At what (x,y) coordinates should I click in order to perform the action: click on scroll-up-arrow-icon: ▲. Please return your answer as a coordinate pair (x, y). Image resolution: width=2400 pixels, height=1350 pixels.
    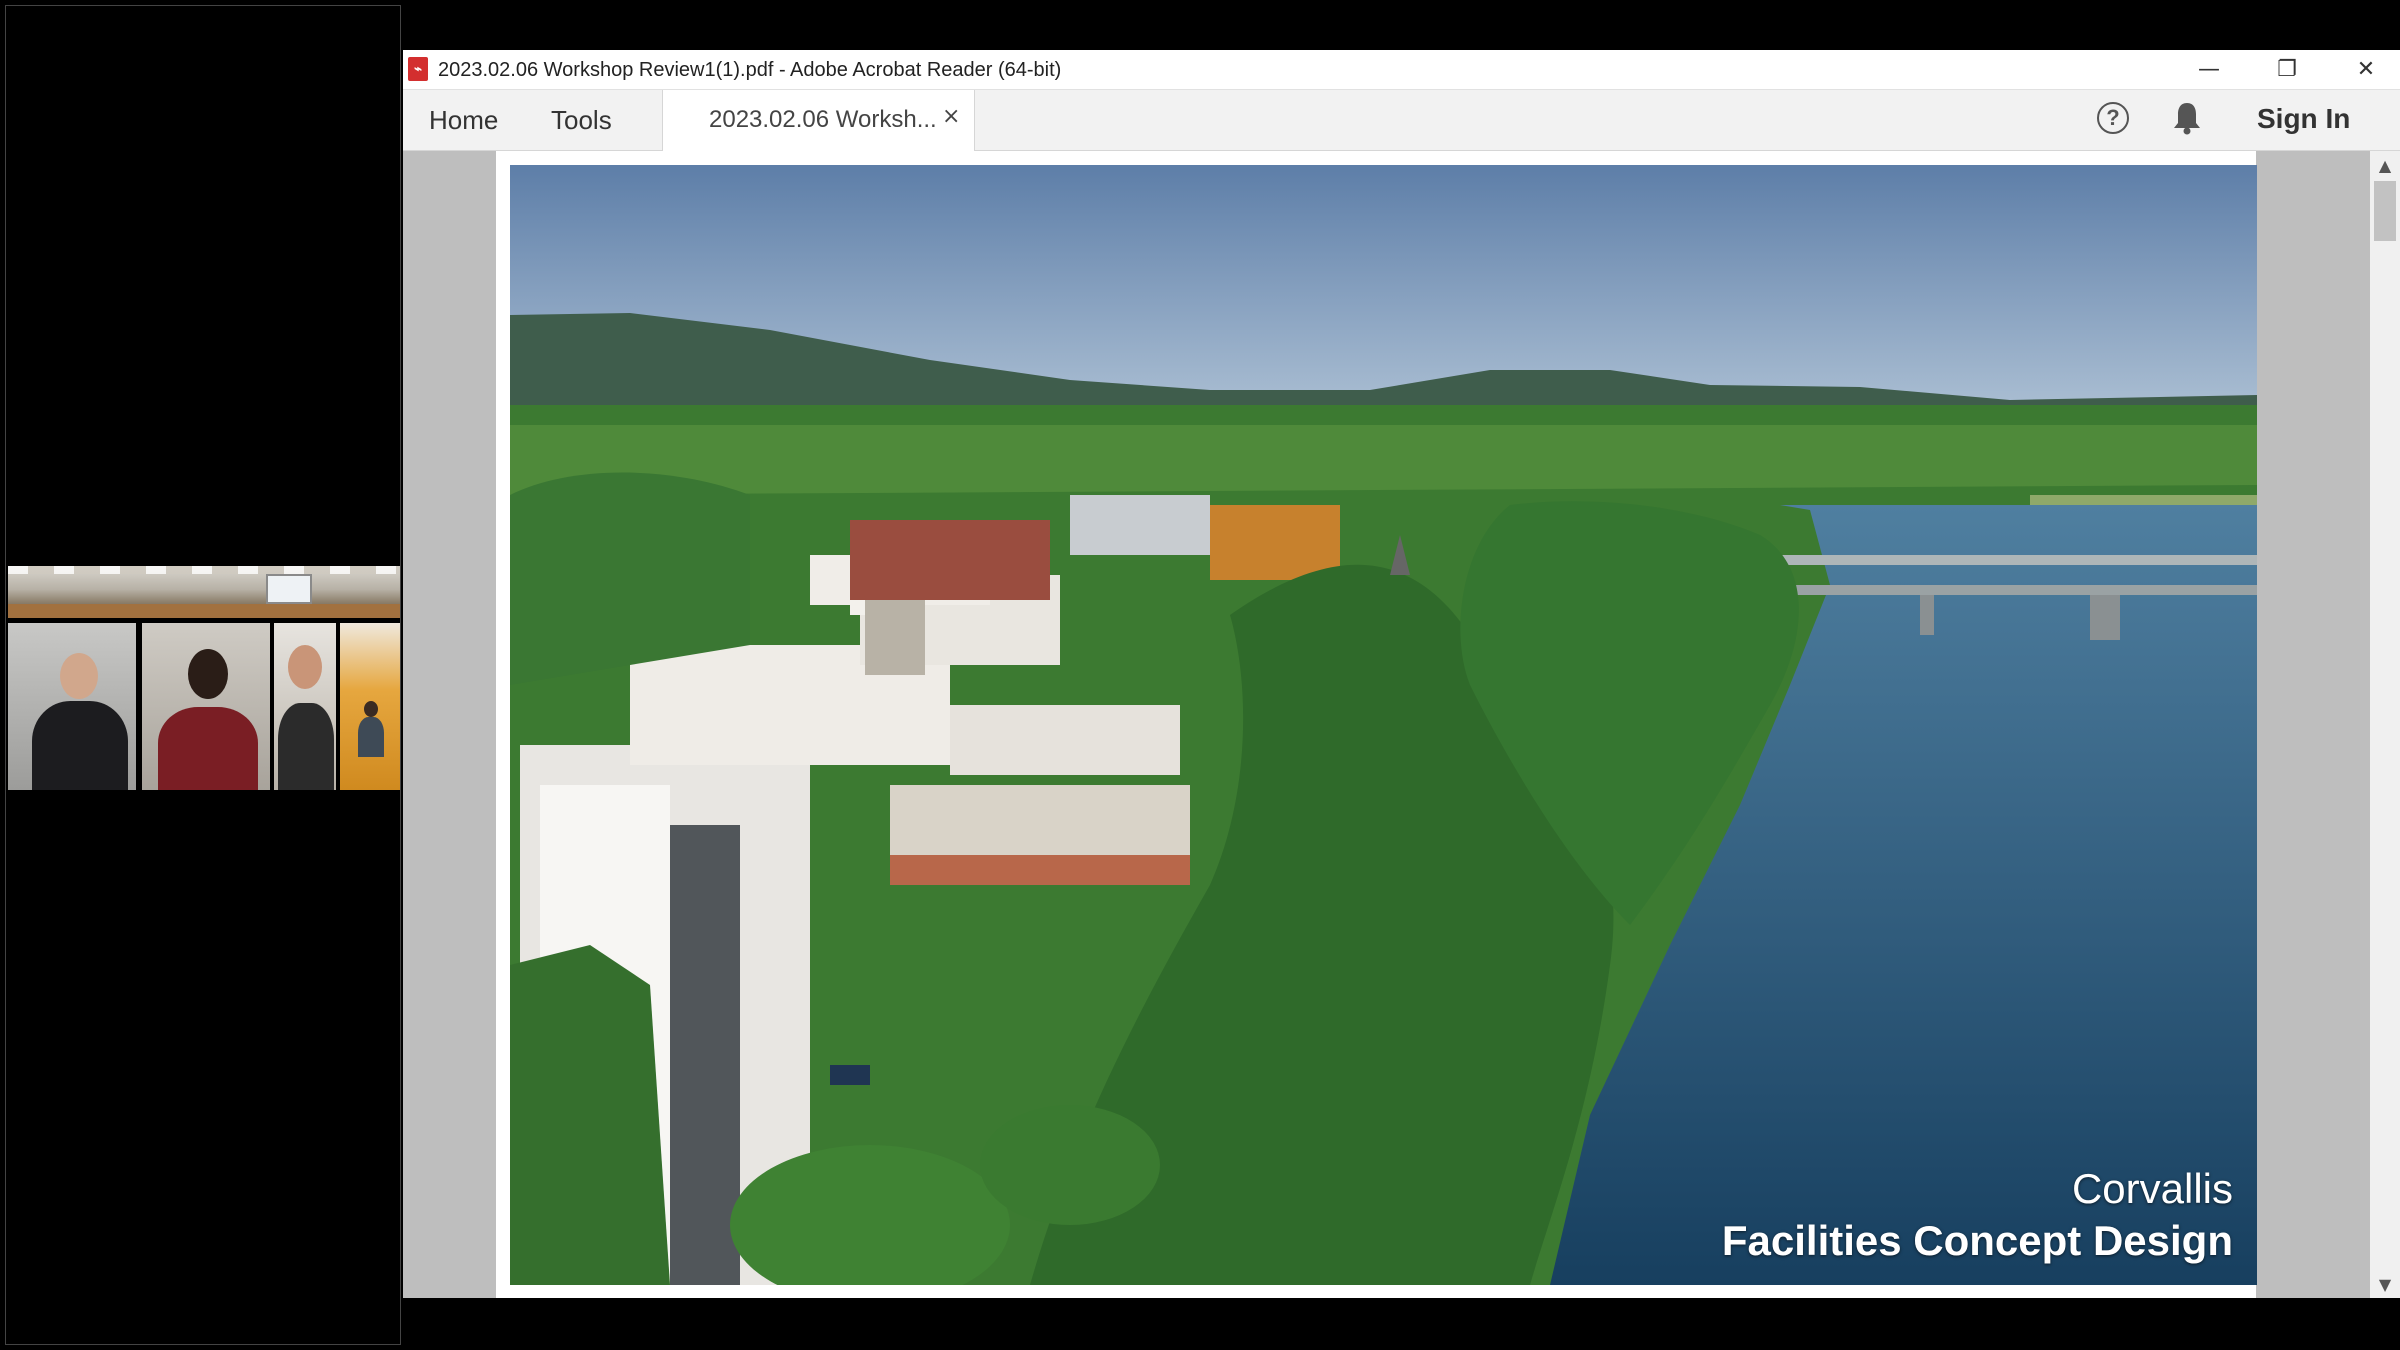
    Looking at the image, I should click on (2385, 165).